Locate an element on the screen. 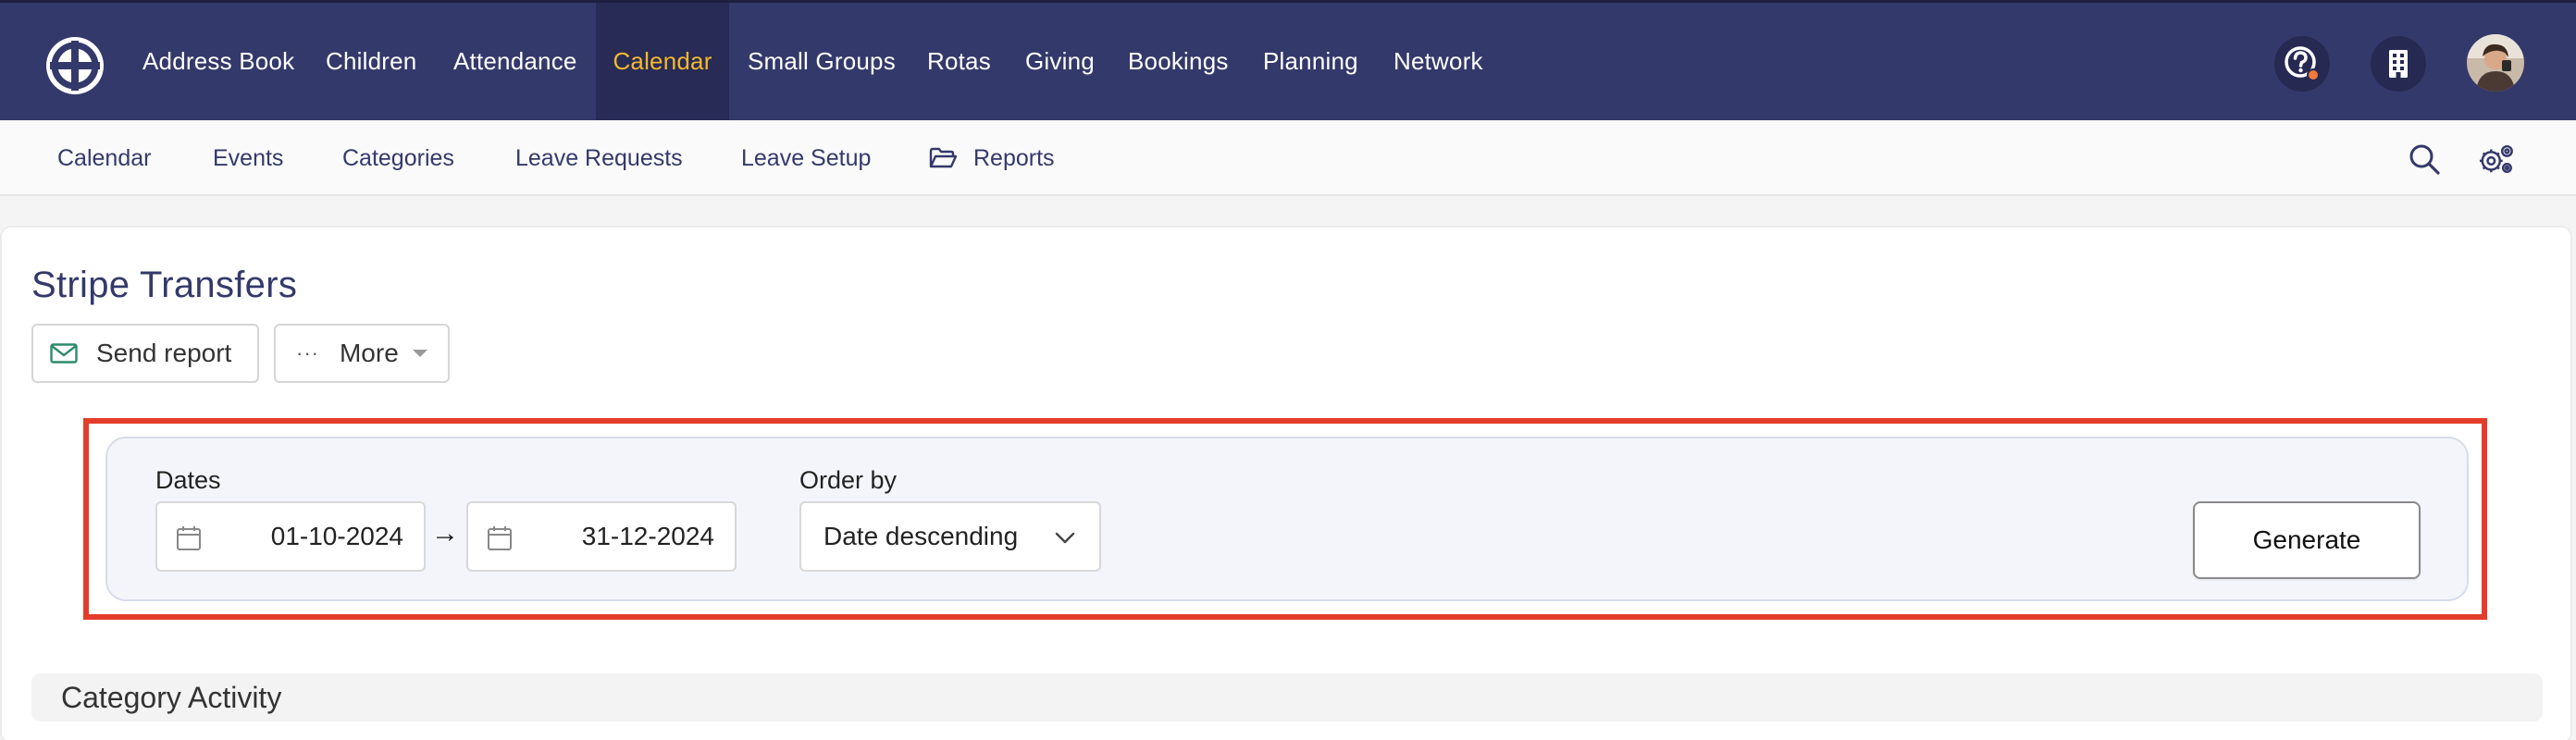 The width and height of the screenshot is (2576, 740). nav-item-small-groups: Small Groups is located at coordinates (822, 61).